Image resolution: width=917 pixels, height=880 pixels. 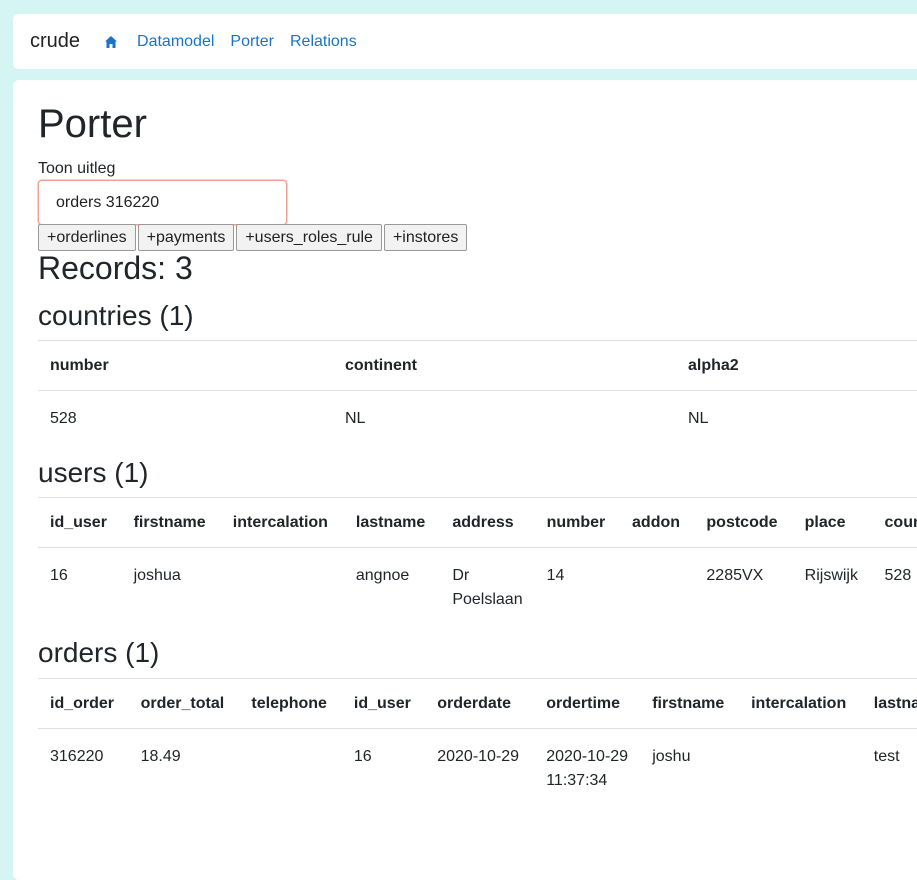 I want to click on add-users-roles-rule-button: +users_roles_rule, so click(x=309, y=237).